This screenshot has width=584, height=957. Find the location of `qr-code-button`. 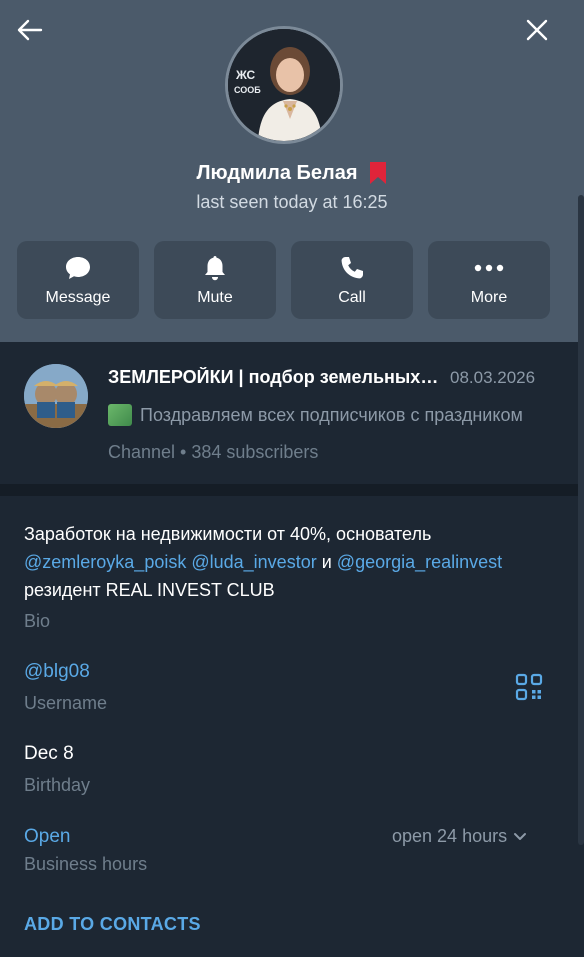

qr-code-button is located at coordinates (529, 687).